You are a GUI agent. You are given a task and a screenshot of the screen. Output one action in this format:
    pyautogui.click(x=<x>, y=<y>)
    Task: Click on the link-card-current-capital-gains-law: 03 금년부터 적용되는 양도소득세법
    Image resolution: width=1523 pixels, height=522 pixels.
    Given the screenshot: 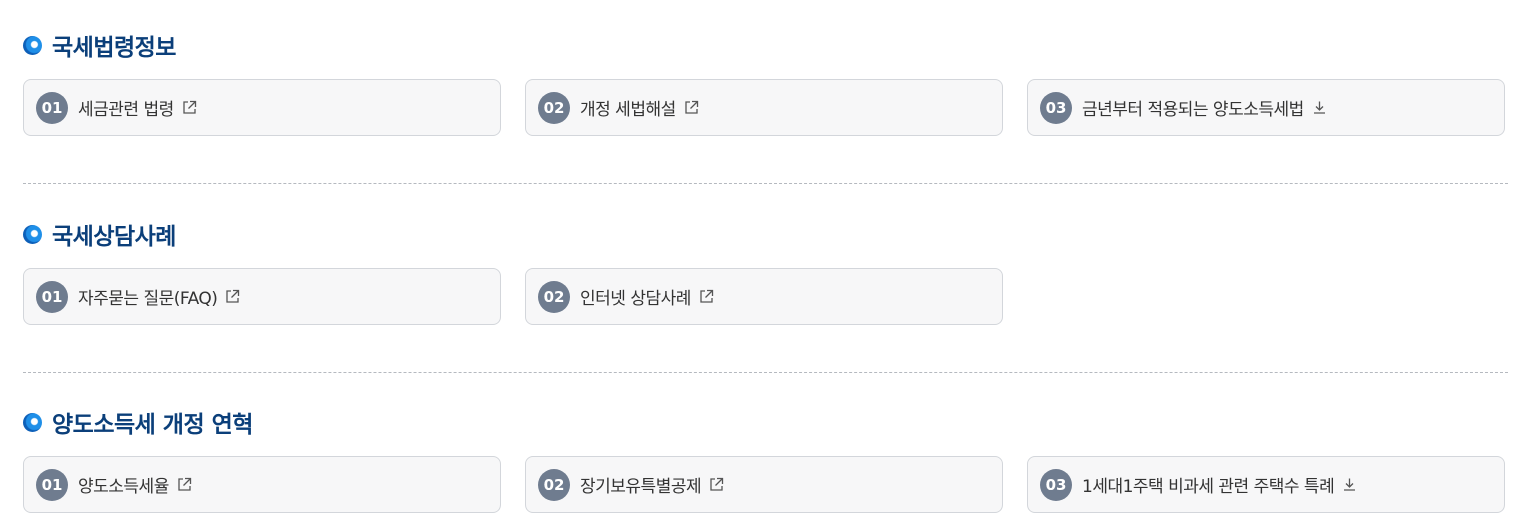 What is the action you would take?
    pyautogui.click(x=1266, y=107)
    